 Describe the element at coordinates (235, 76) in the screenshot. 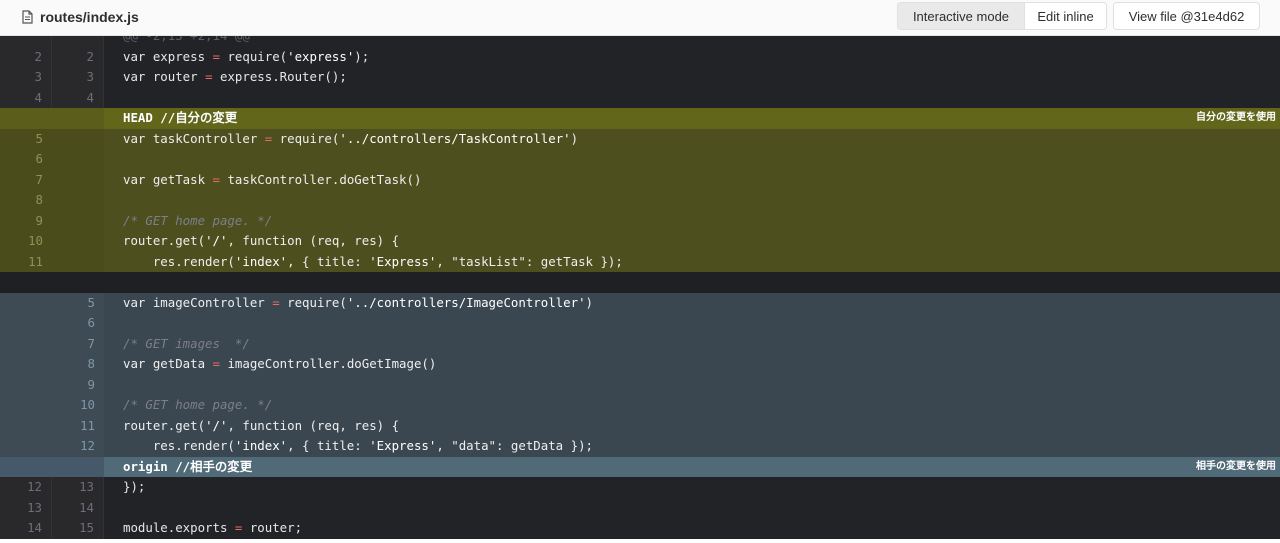

I see `line-code: var router = express.Router();` at that location.